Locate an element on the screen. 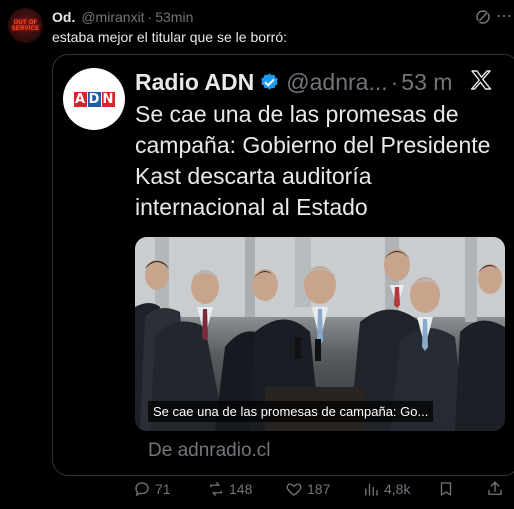 This screenshot has width=514, height=509. quoted-header: Radio ADN @adnra... · 53 m is located at coordinates (324, 82).